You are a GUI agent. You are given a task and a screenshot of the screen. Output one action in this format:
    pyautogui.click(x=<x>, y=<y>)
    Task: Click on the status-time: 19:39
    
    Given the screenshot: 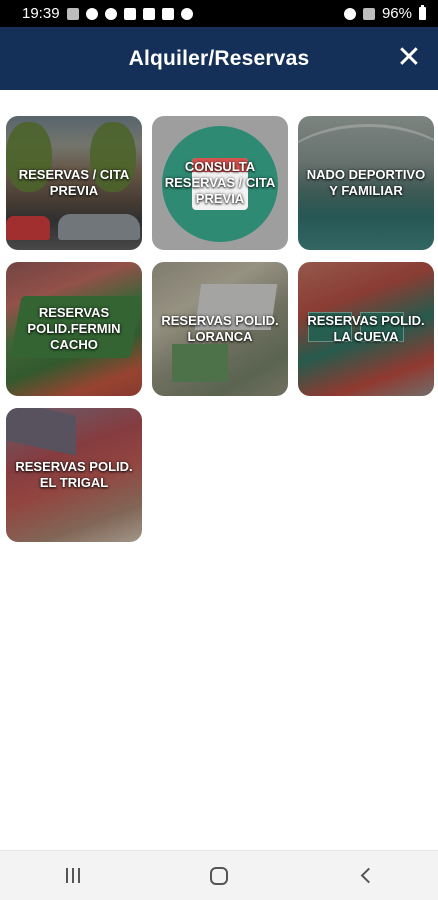 What is the action you would take?
    pyautogui.click(x=41, y=13)
    